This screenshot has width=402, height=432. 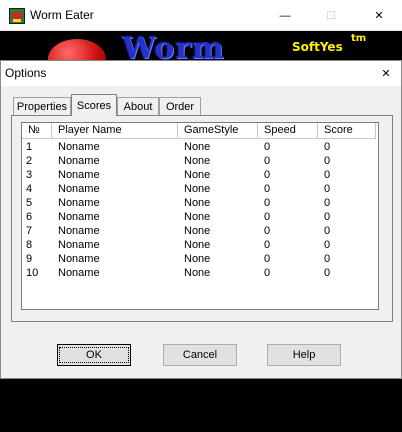 I want to click on table-row: 5 Noname None 0 0, so click(x=200, y=203).